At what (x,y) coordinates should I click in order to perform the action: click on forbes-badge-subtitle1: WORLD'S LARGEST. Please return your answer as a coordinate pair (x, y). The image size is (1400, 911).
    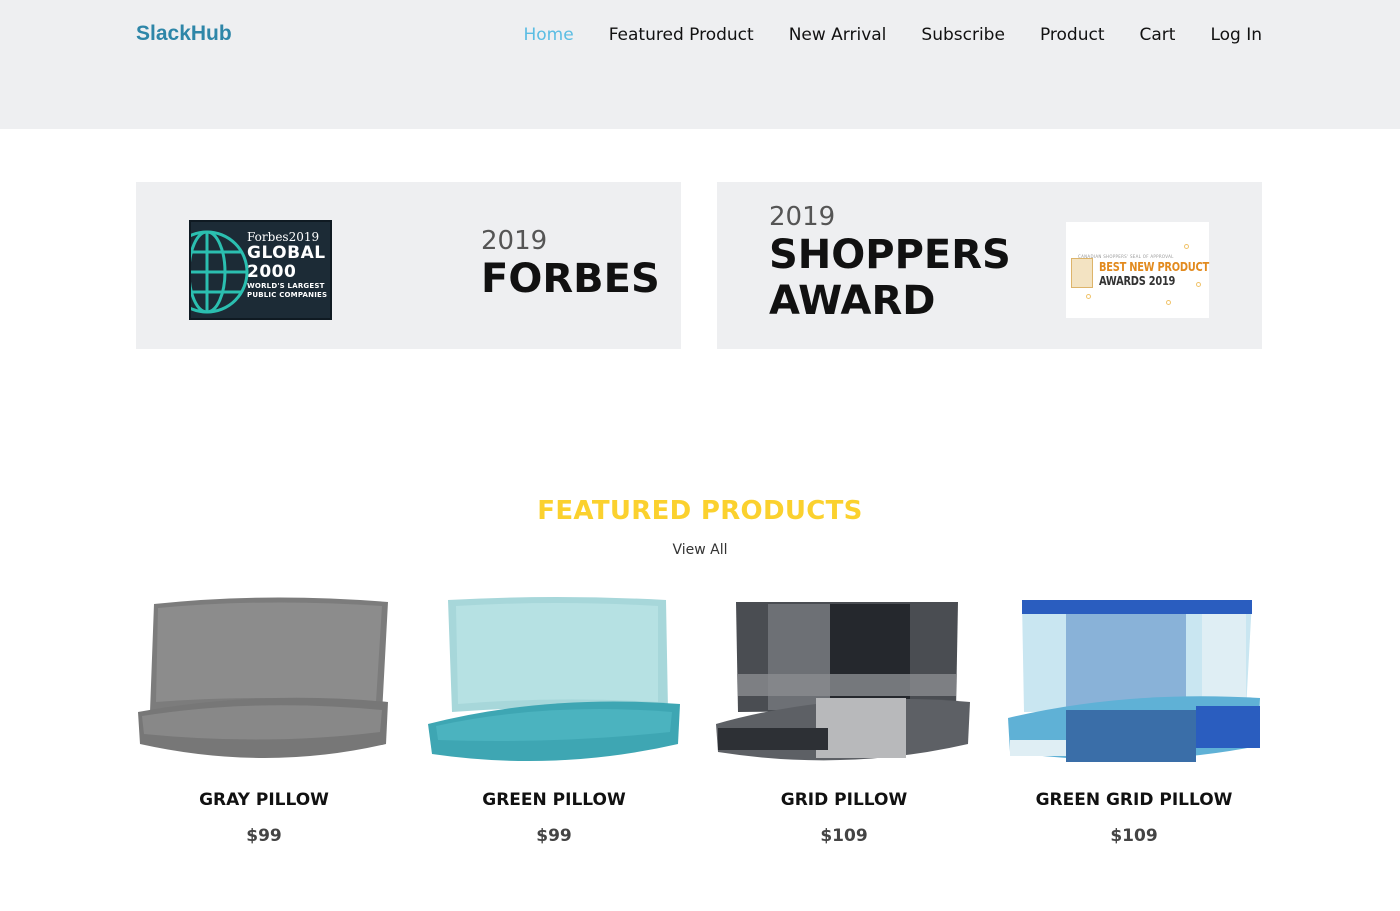
    Looking at the image, I should click on (286, 286).